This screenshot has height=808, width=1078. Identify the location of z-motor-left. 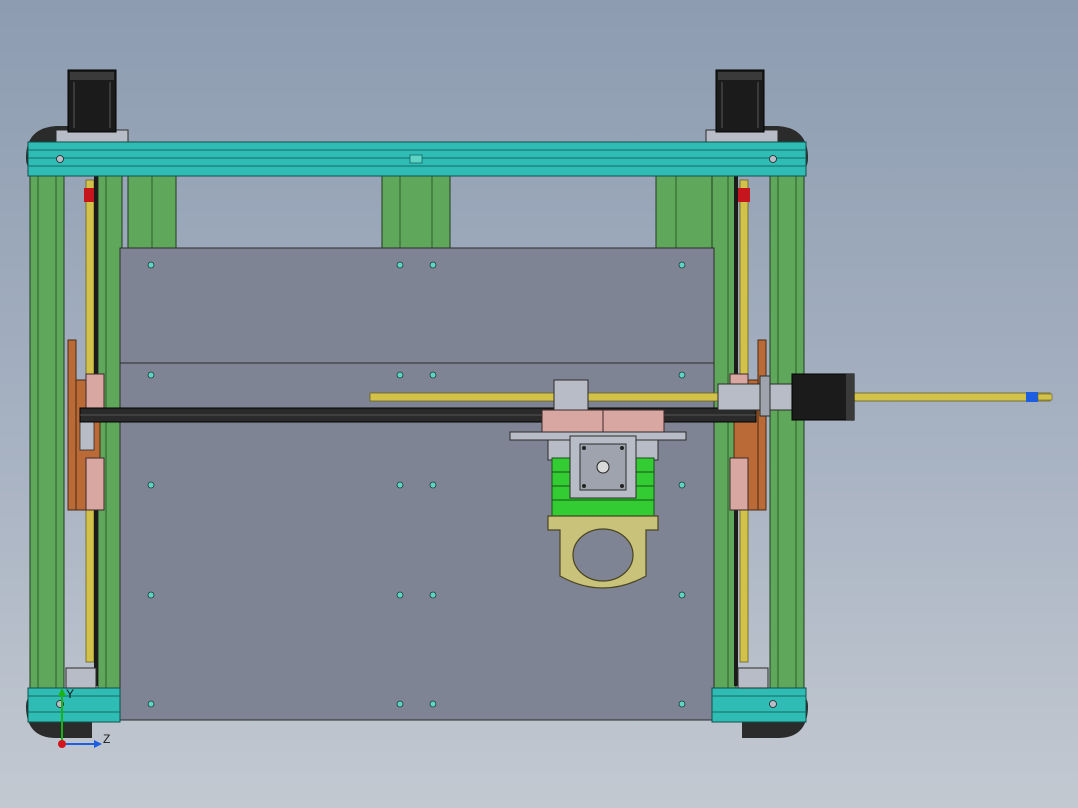
(92, 106).